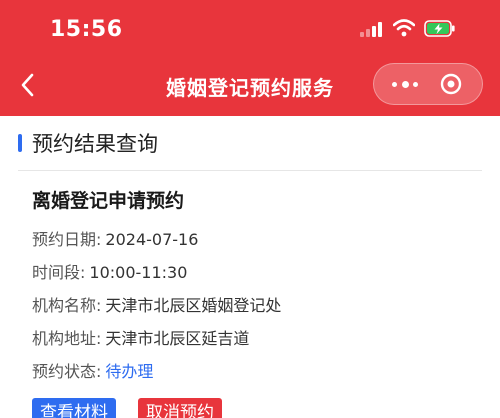 This screenshot has height=418, width=500. What do you see at coordinates (138, 272) in the screenshot?
I see `field-value: 10:00-11:30` at bounding box center [138, 272].